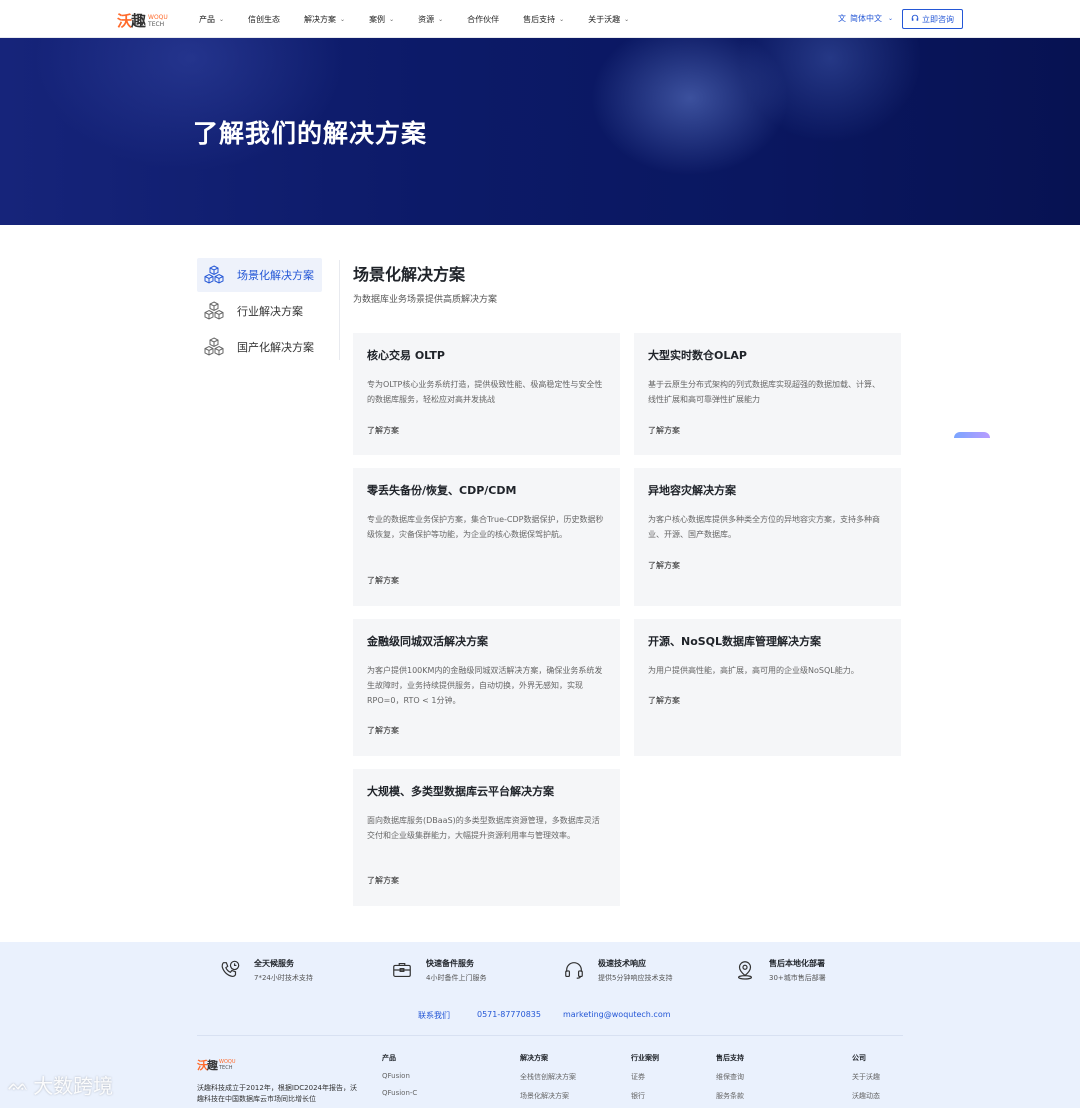  Describe the element at coordinates (730, 1058) in the screenshot. I see `footer-column-heading: 售后支持` at that location.